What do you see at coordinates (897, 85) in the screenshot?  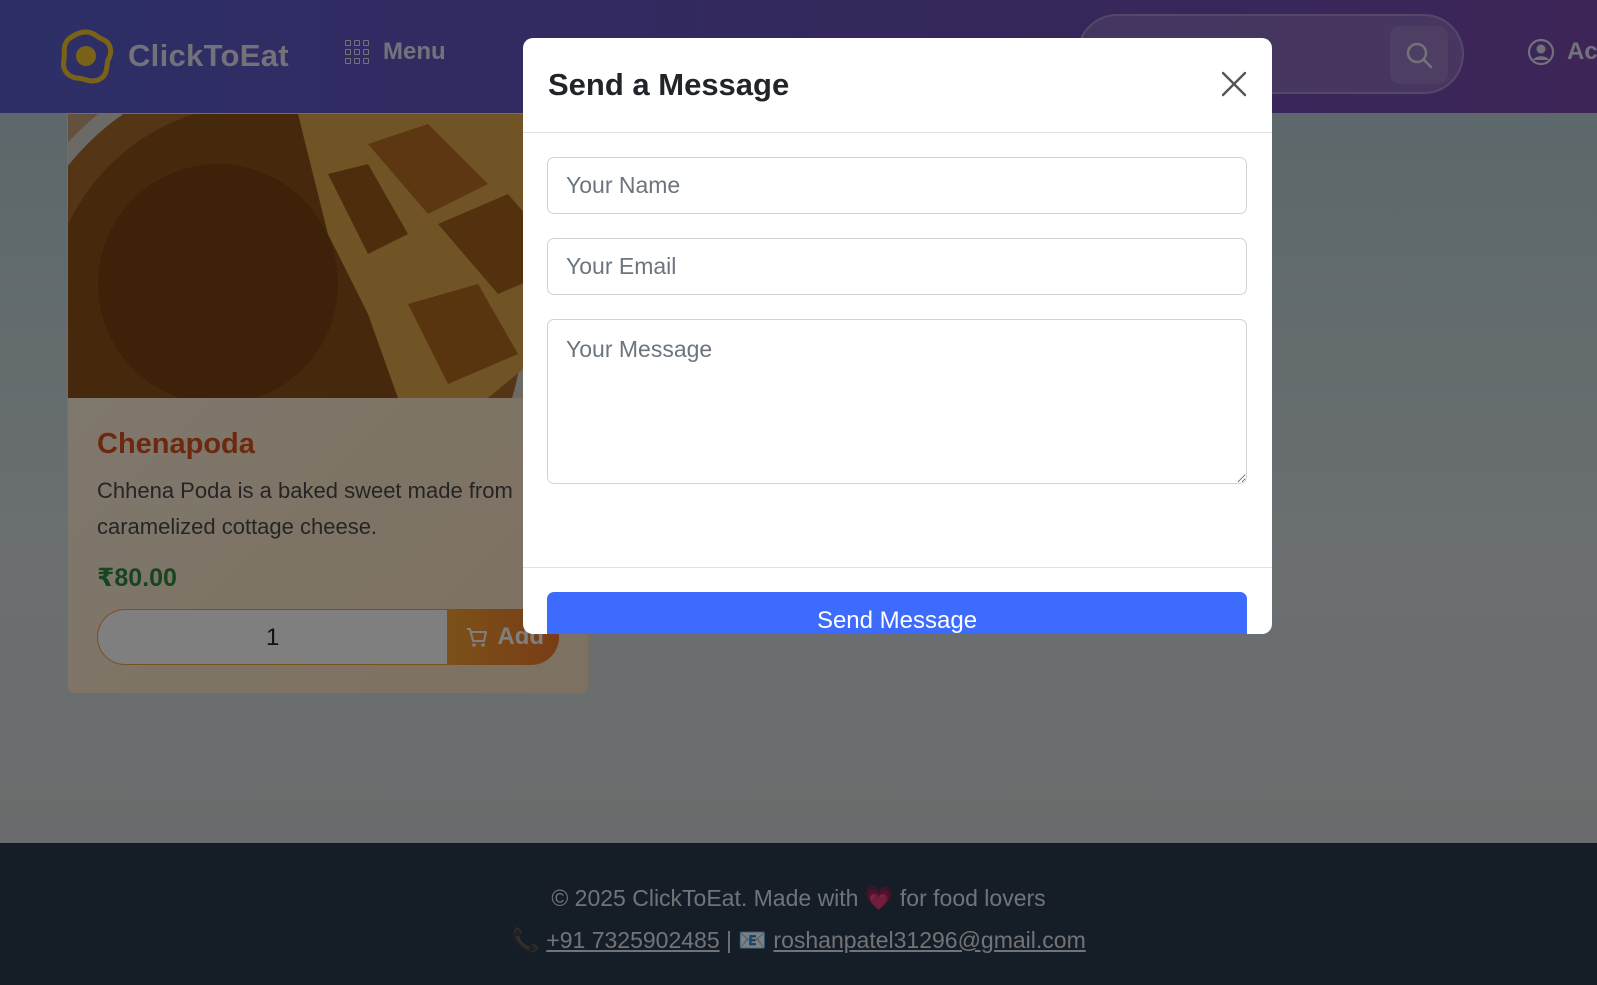 I see `modal-header: Send a Message` at bounding box center [897, 85].